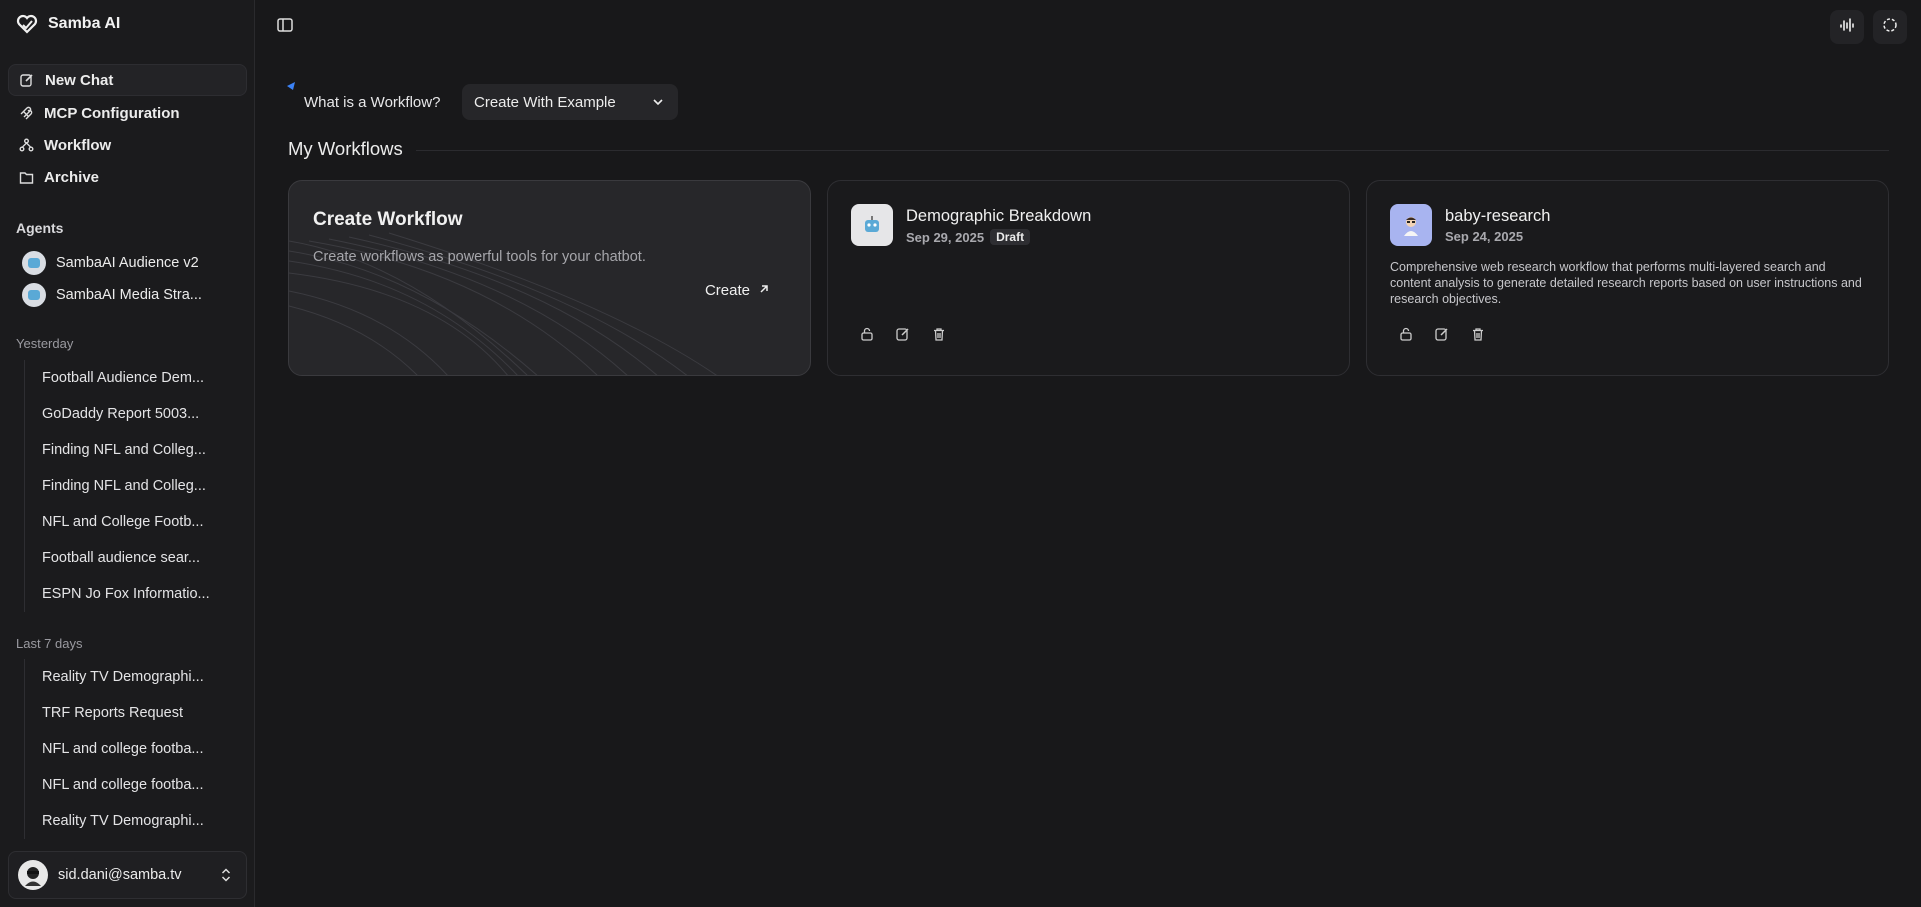 This screenshot has width=1921, height=907. Describe the element at coordinates (79, 80) in the screenshot. I see `nav-label: New Chat` at that location.